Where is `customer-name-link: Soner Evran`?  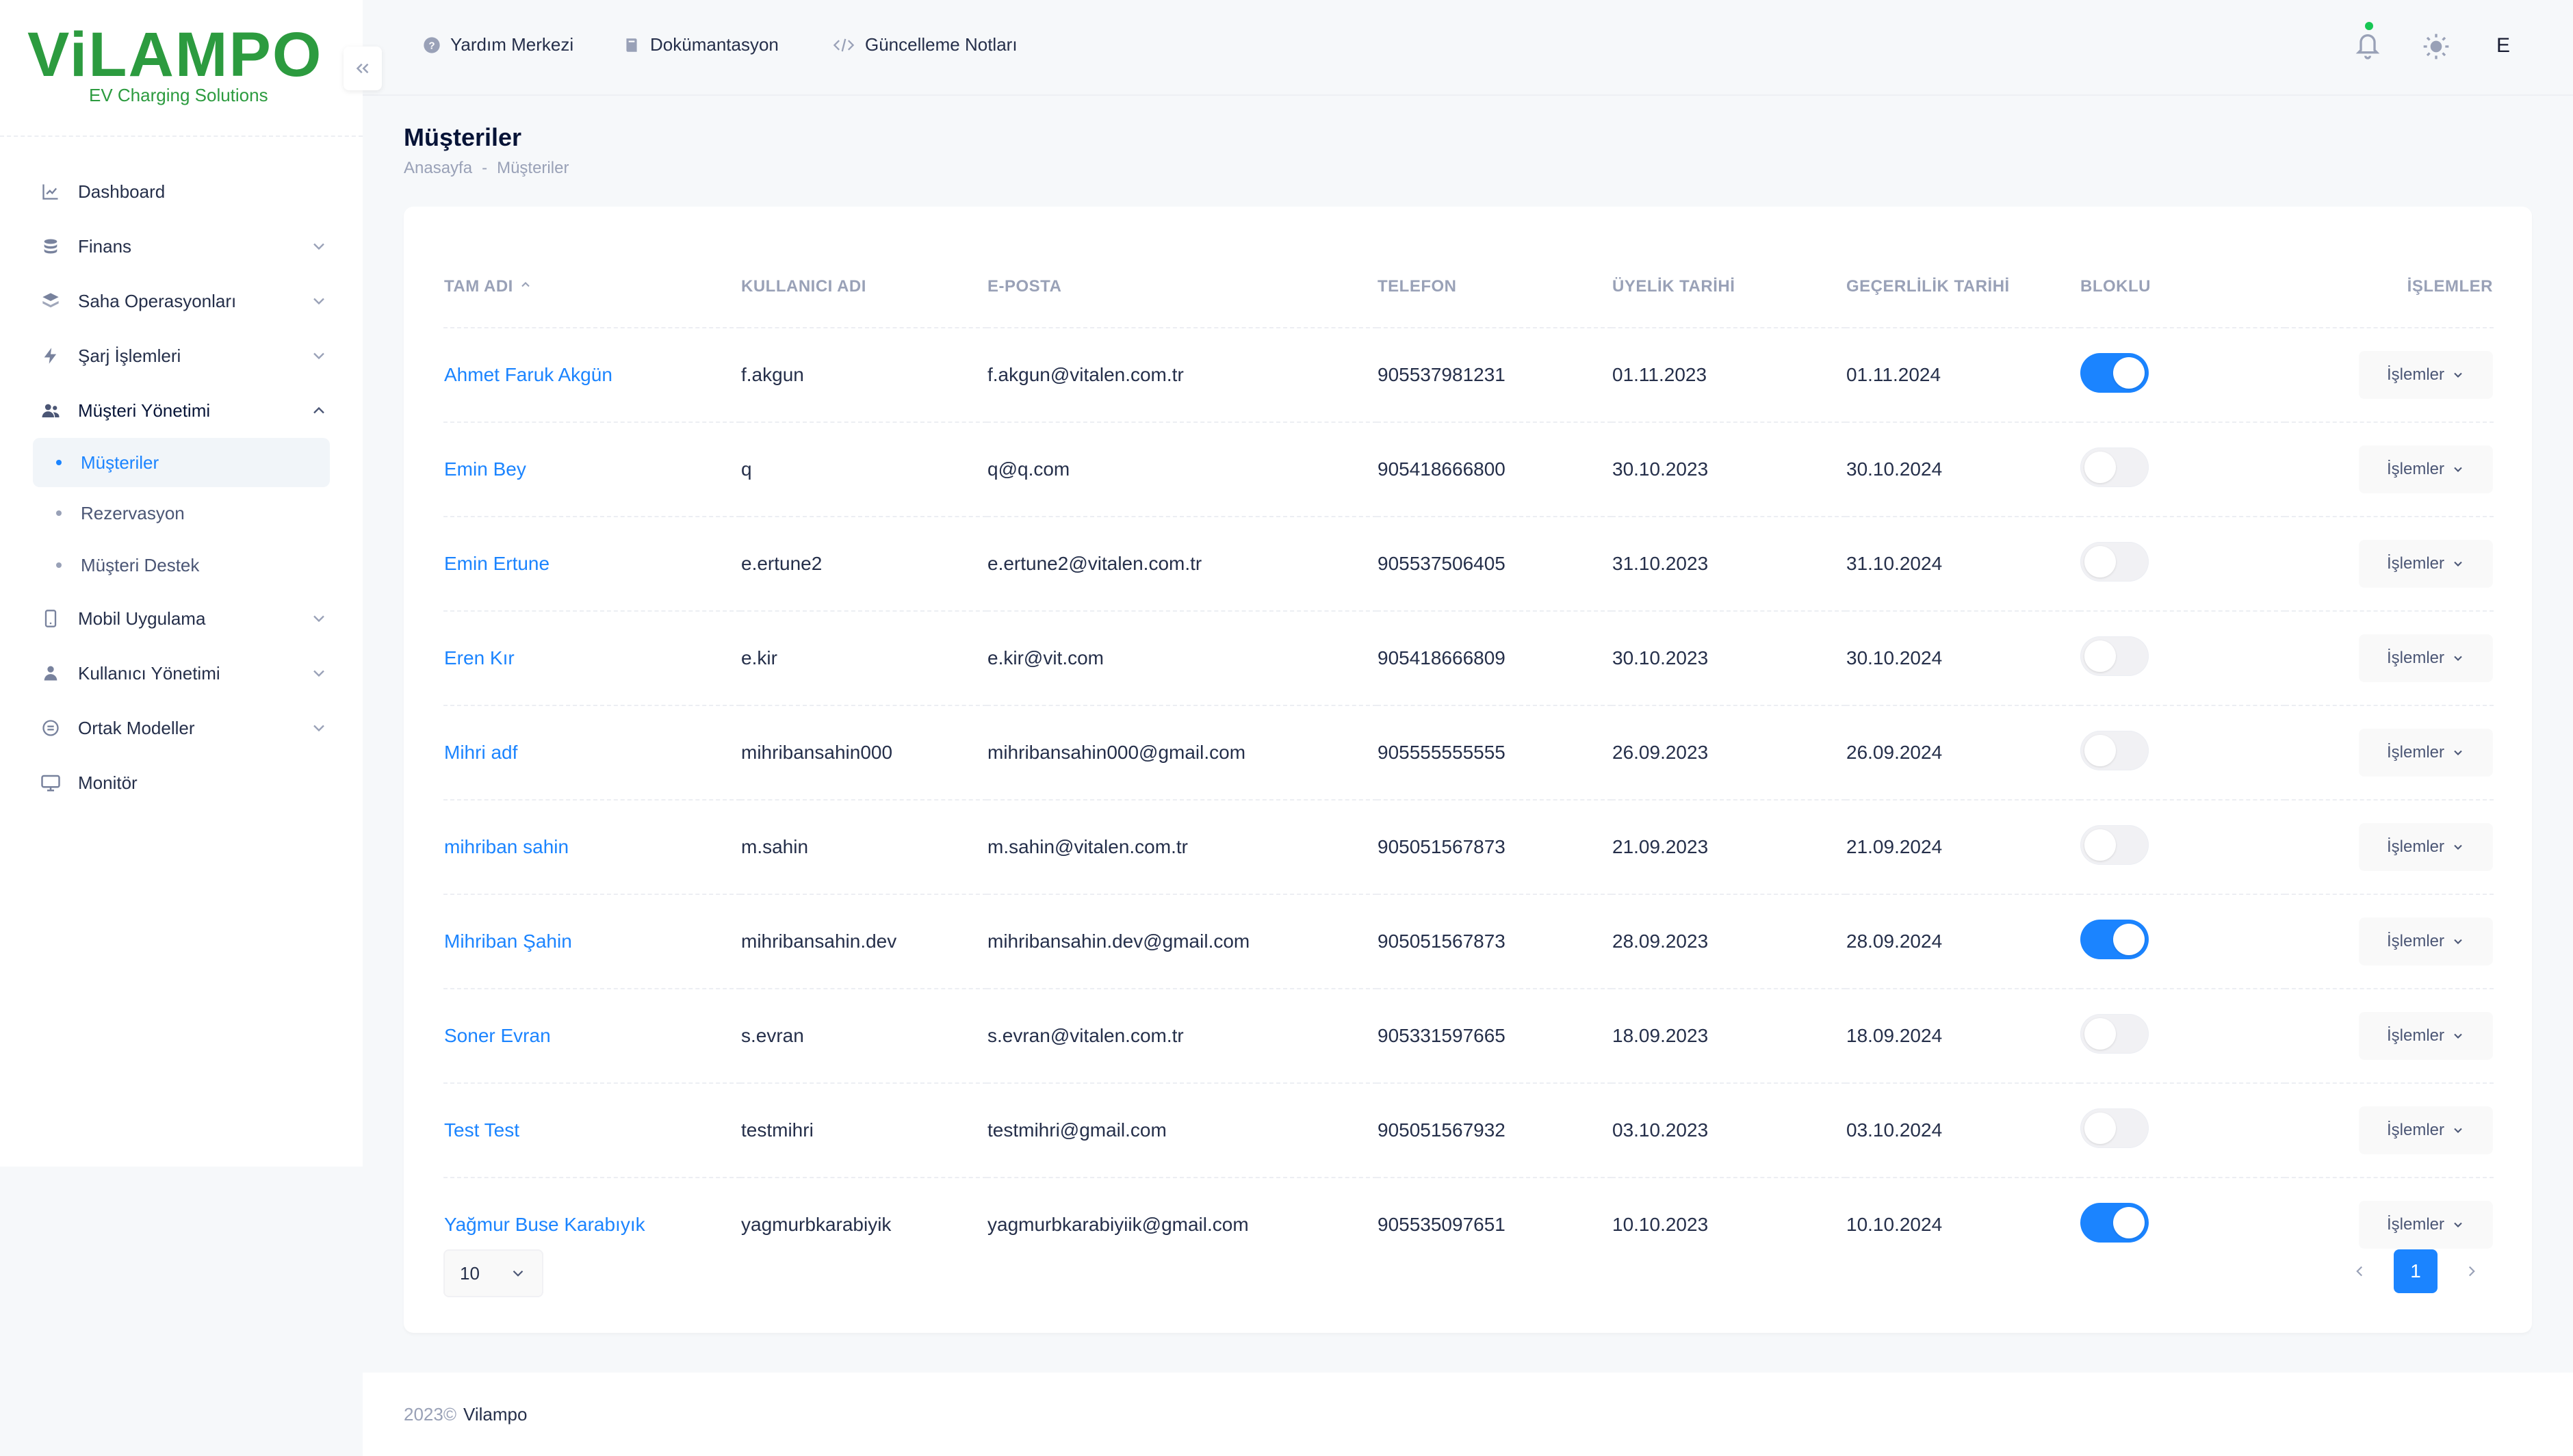 customer-name-link: Soner Evran is located at coordinates (591, 1036).